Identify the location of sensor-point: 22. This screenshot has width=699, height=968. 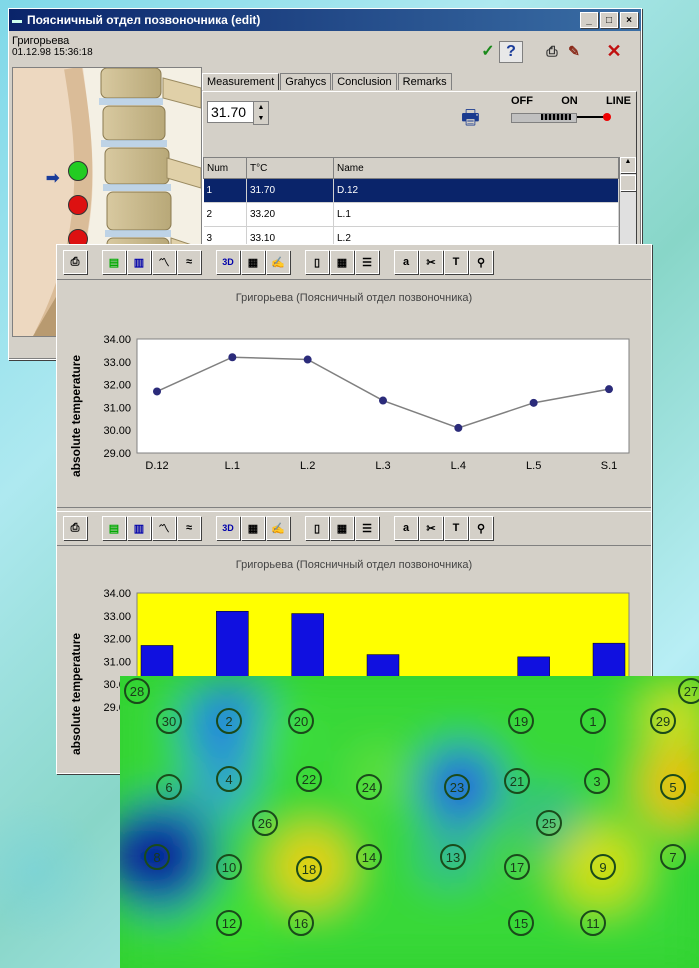
(309, 779).